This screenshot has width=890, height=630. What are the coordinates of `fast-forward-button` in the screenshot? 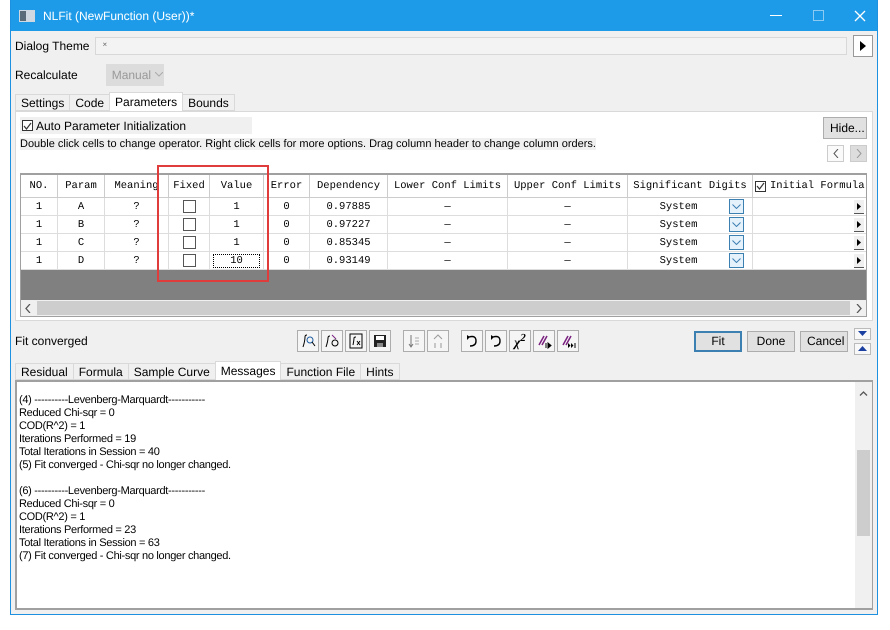 It's located at (568, 341).